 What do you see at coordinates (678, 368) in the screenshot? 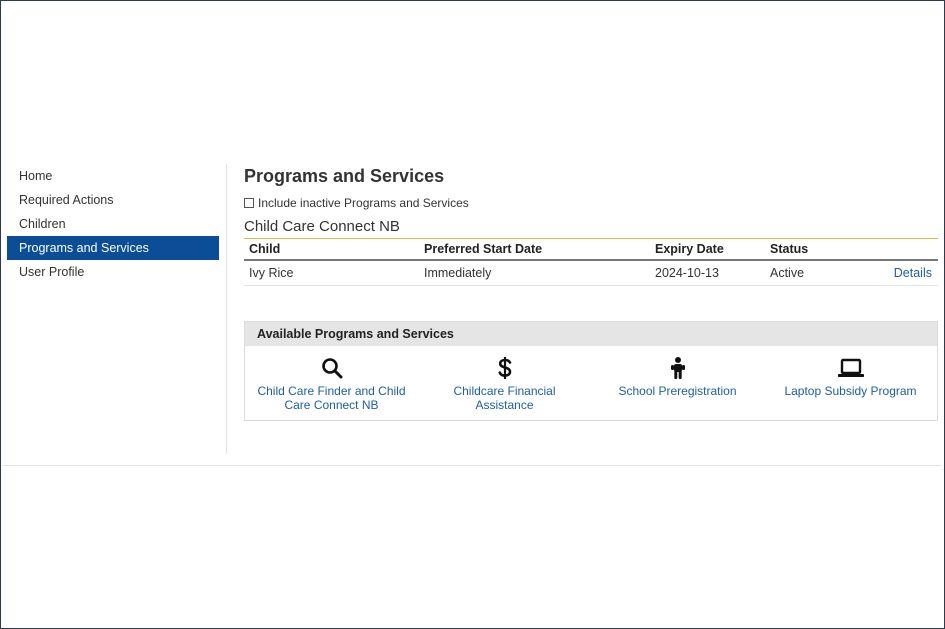
I see `child-icon` at bounding box center [678, 368].